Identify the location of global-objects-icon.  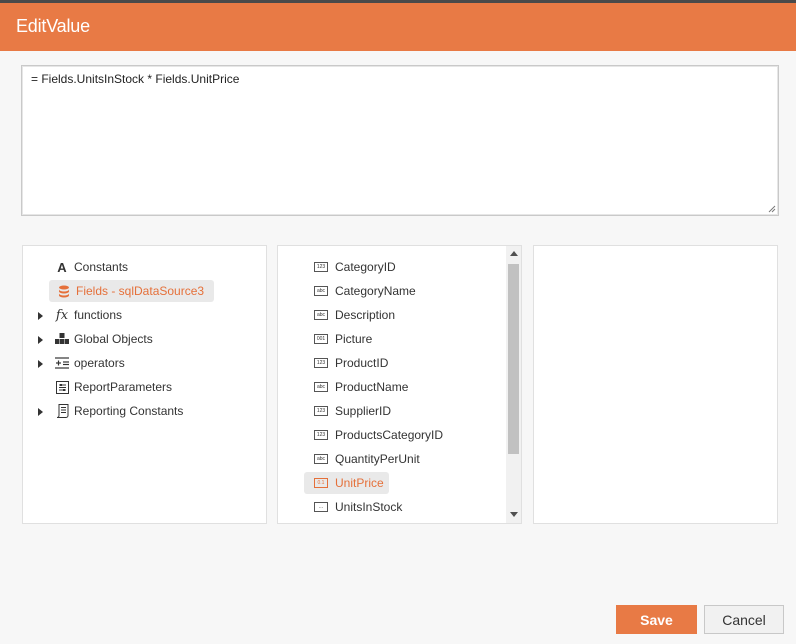
(62, 339).